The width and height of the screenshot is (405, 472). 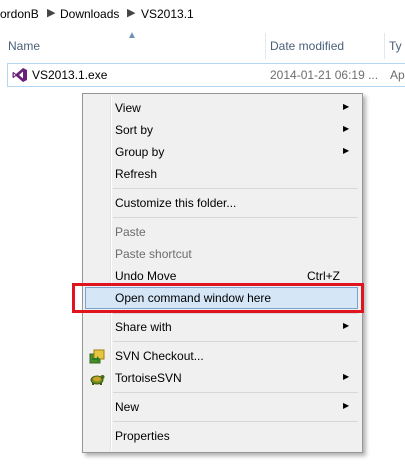 I want to click on menu-item-label: Open command window here, so click(x=193, y=298).